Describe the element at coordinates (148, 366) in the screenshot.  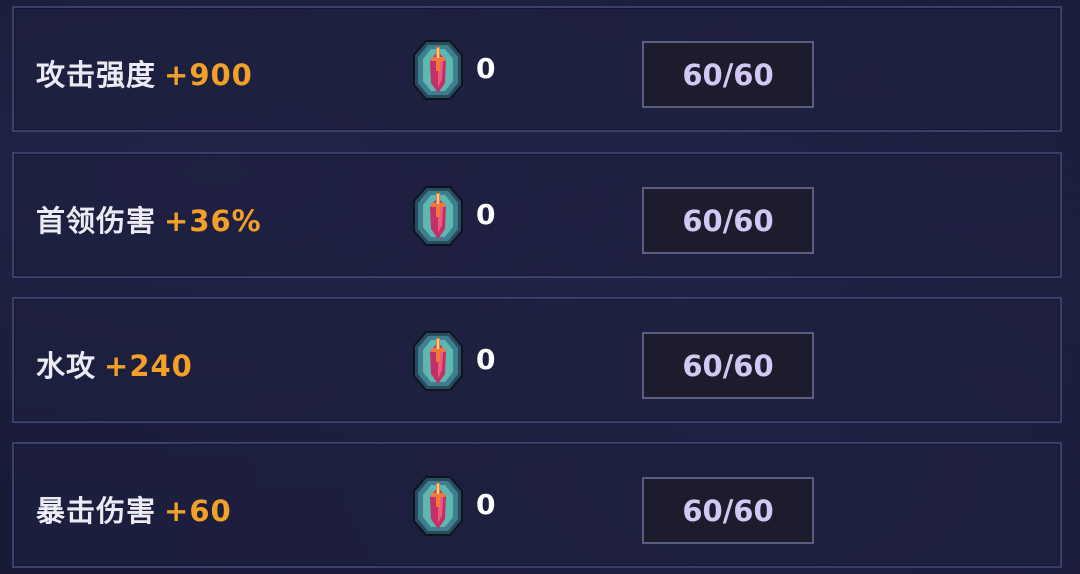
I see `stat-bonus: +240` at that location.